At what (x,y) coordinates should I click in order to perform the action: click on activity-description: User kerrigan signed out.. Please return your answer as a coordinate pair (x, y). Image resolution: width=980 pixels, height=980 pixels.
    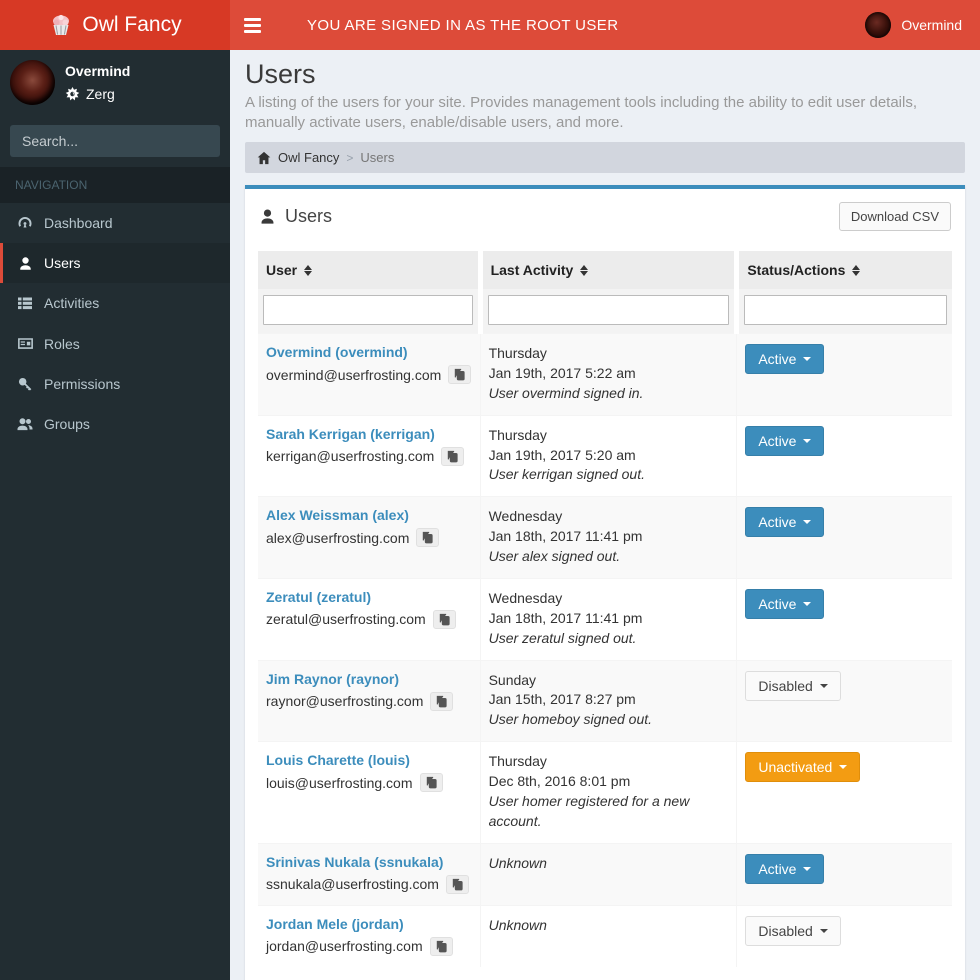
    Looking at the image, I should click on (566, 474).